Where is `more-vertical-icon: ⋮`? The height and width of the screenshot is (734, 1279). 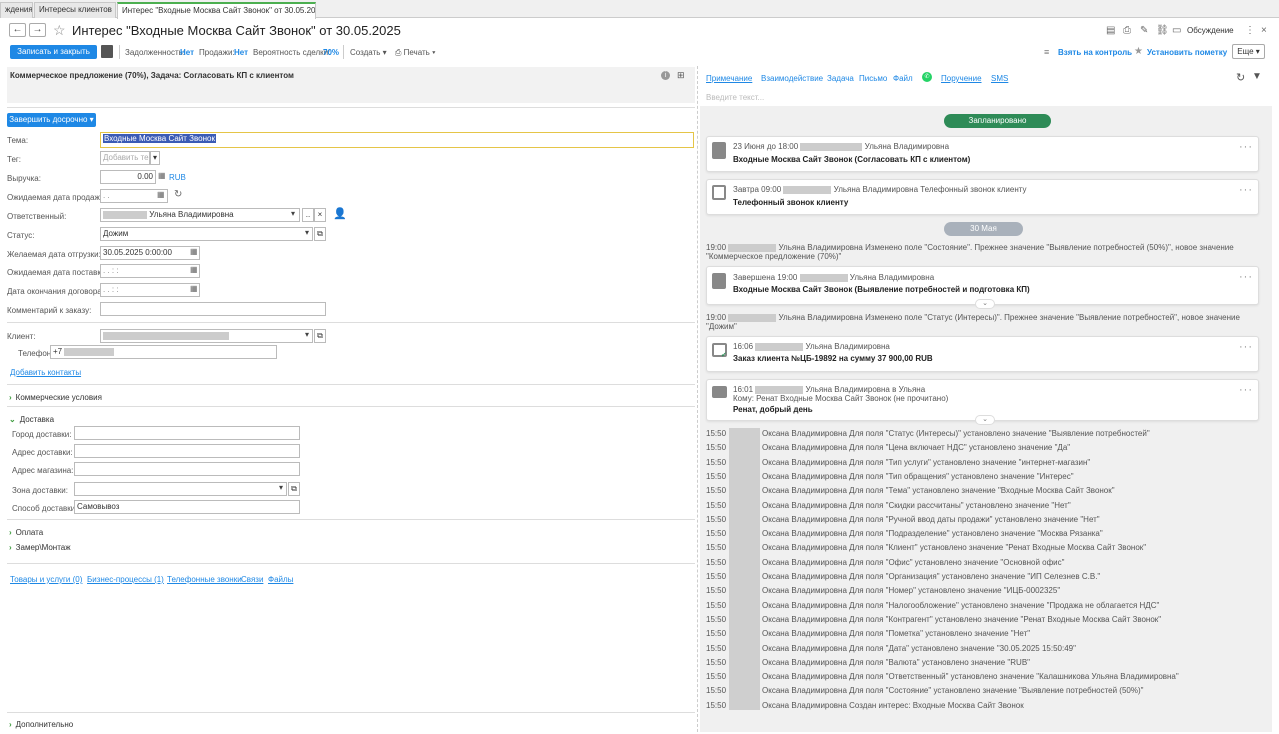 more-vertical-icon: ⋮ is located at coordinates (1250, 30).